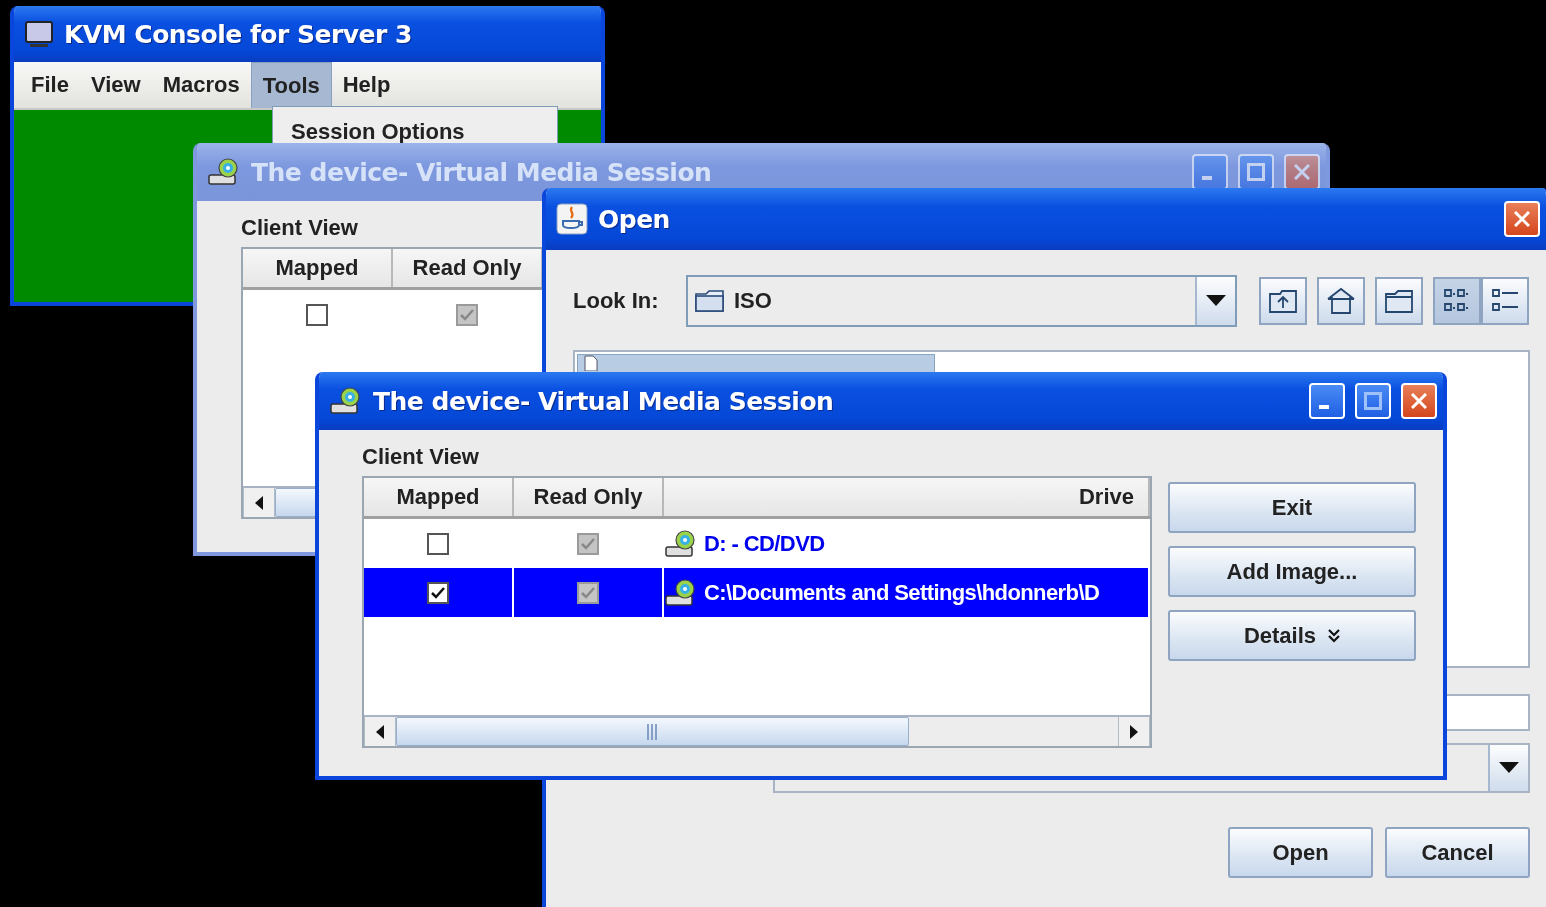 The height and width of the screenshot is (907, 1546). What do you see at coordinates (1341, 301) in the screenshot?
I see `home-button` at bounding box center [1341, 301].